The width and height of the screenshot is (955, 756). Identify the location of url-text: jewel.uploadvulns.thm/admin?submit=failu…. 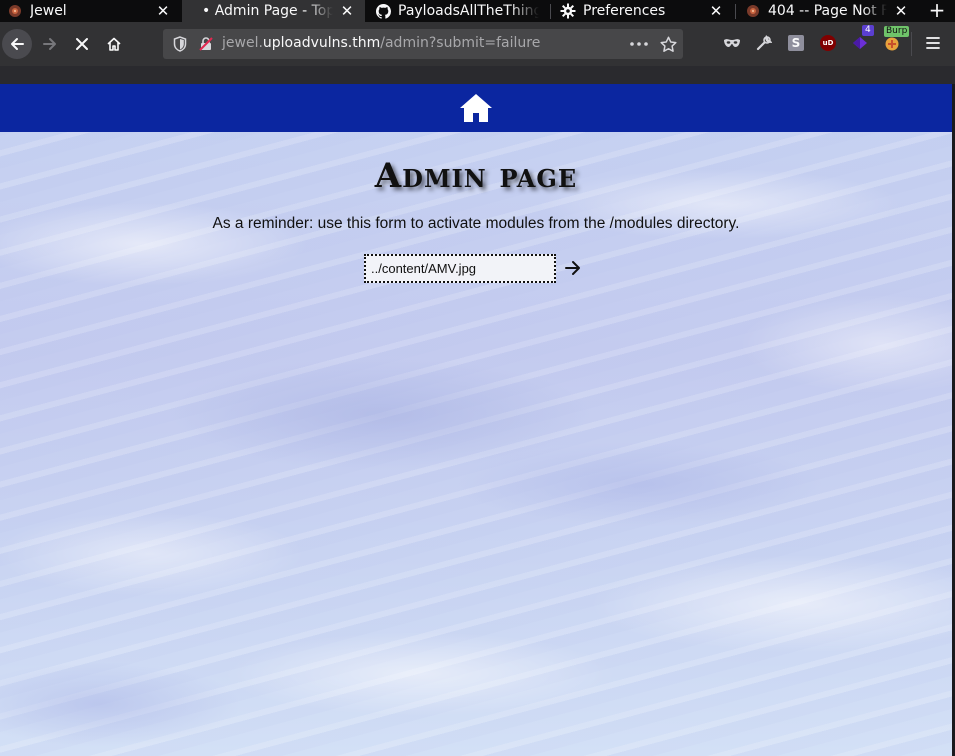
(381, 43).